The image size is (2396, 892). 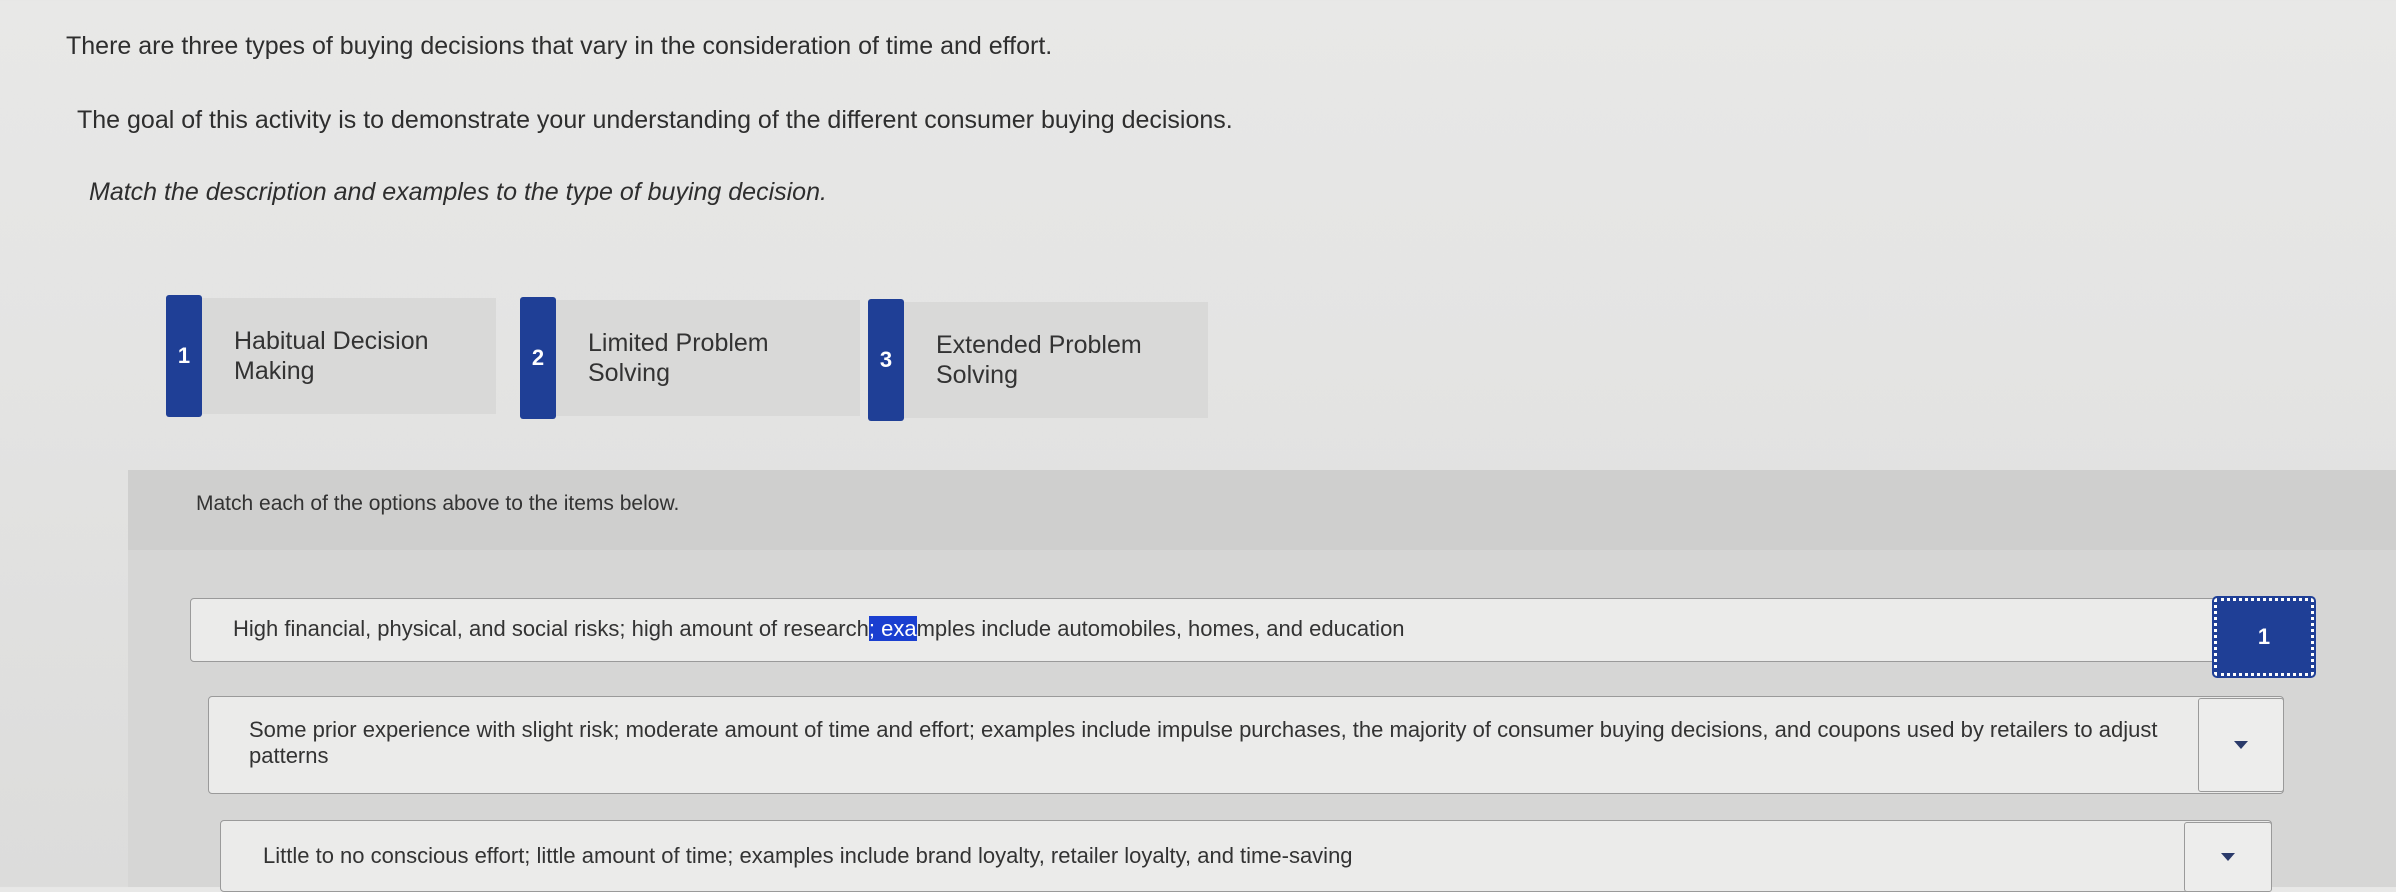 I want to click on option-label: Extended Problem Solving, so click(x=1039, y=360).